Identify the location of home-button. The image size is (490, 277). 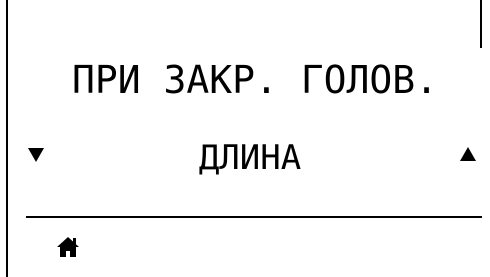
(68, 247).